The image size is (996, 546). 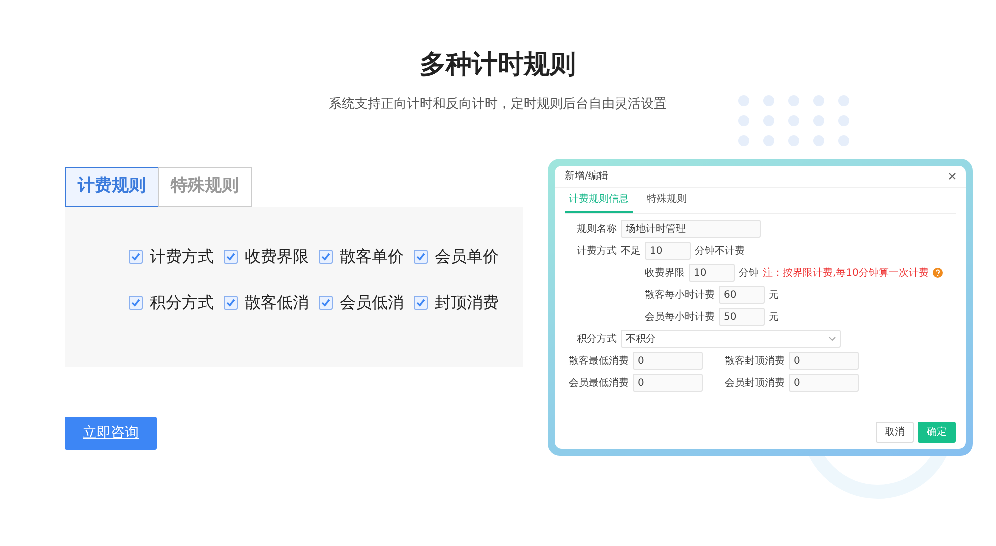 I want to click on option-label: 计费方式, so click(x=182, y=257).